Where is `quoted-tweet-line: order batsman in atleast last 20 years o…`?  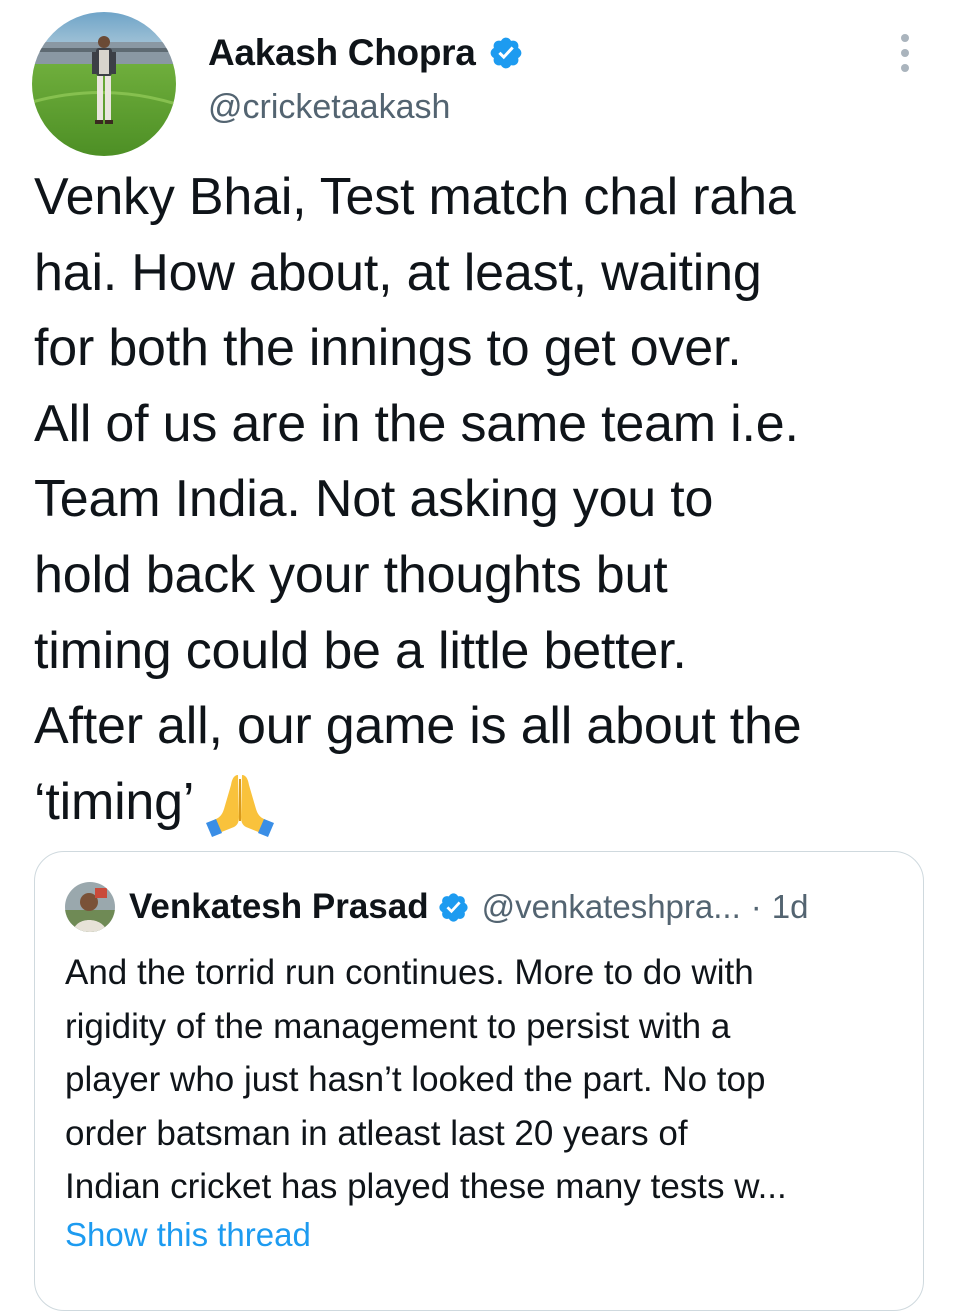
quoted-tweet-line: order batsman in atleast last 20 years o… is located at coordinates (376, 1133).